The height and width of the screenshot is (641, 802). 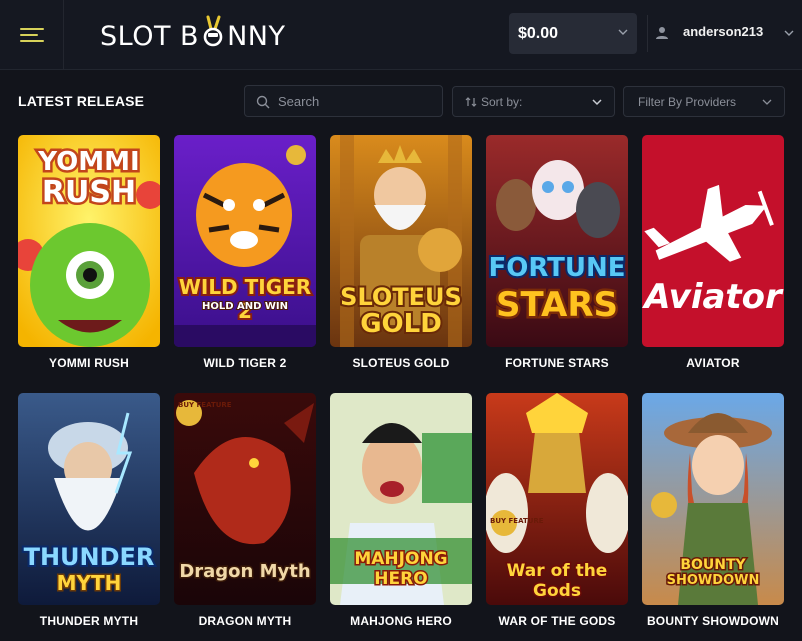 What do you see at coordinates (557, 241) in the screenshot?
I see `game-thumbnail: FORTUNE STARS` at bounding box center [557, 241].